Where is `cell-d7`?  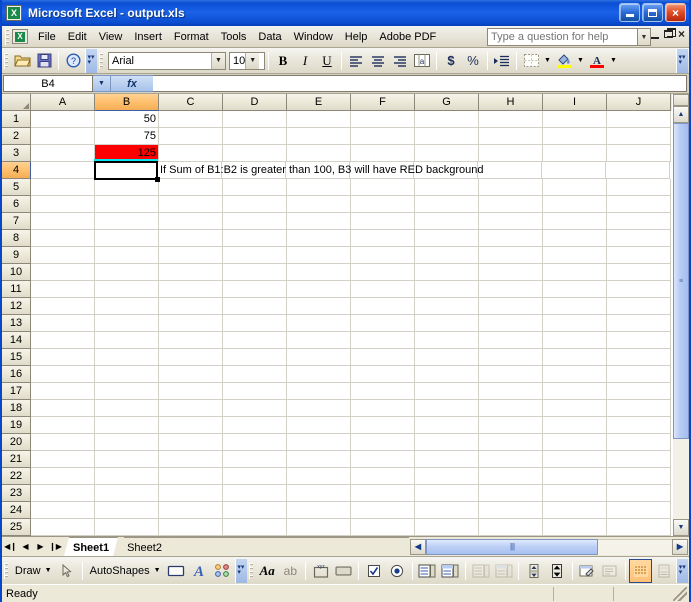
cell-d7 is located at coordinates (255, 221).